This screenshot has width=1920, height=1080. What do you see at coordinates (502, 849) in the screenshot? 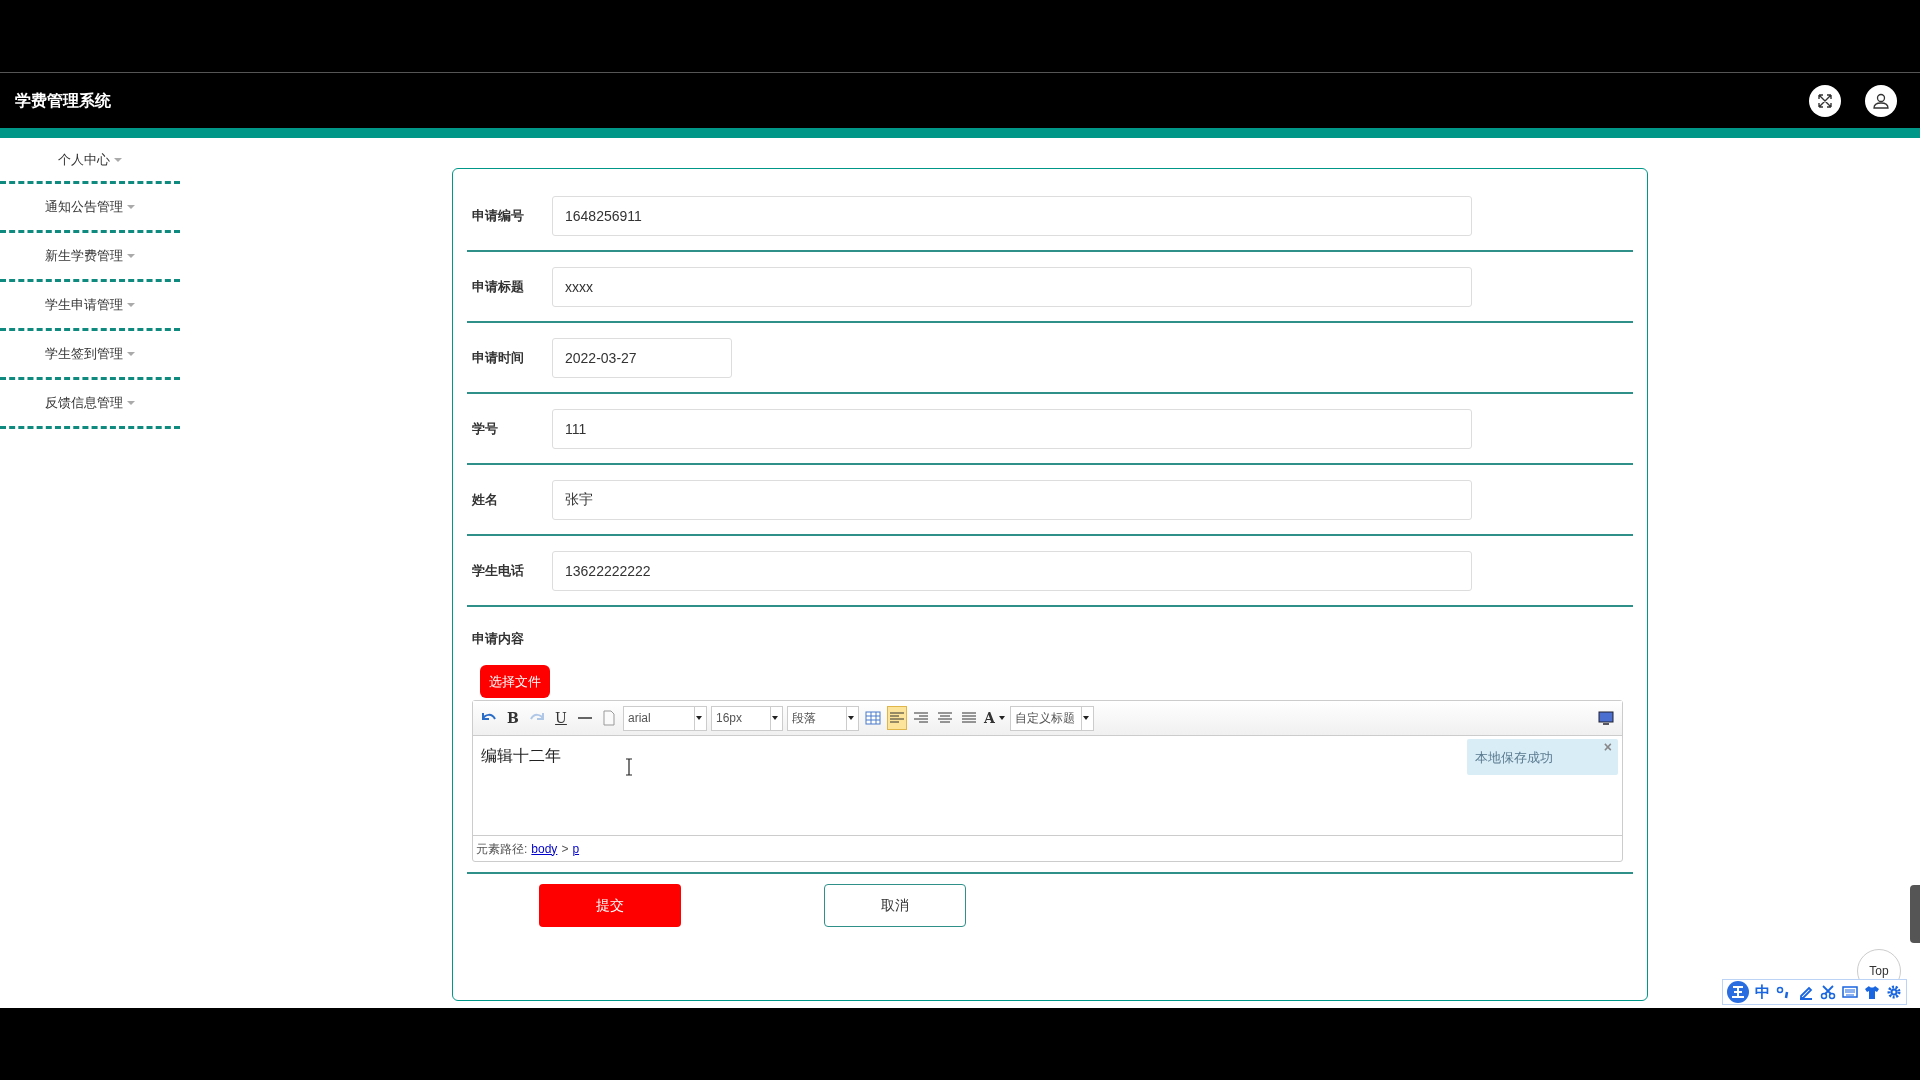
I see `path-label: 元素路径:` at bounding box center [502, 849].